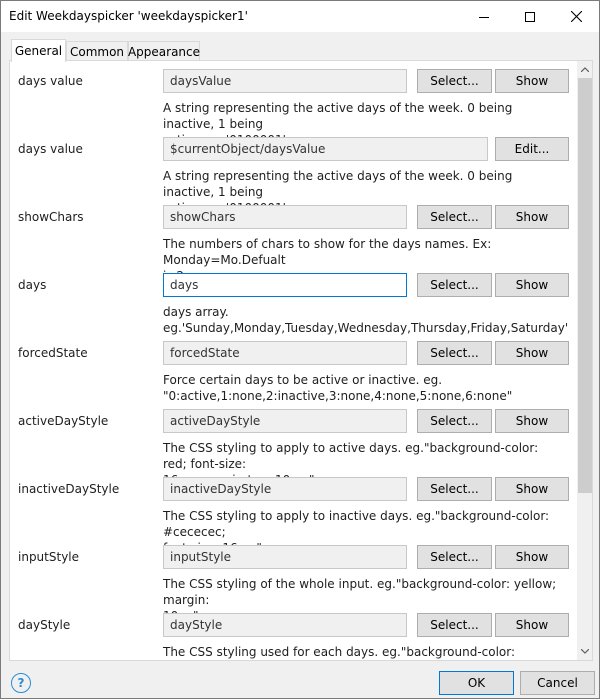  I want to click on help-icon: ?, so click(21, 683).